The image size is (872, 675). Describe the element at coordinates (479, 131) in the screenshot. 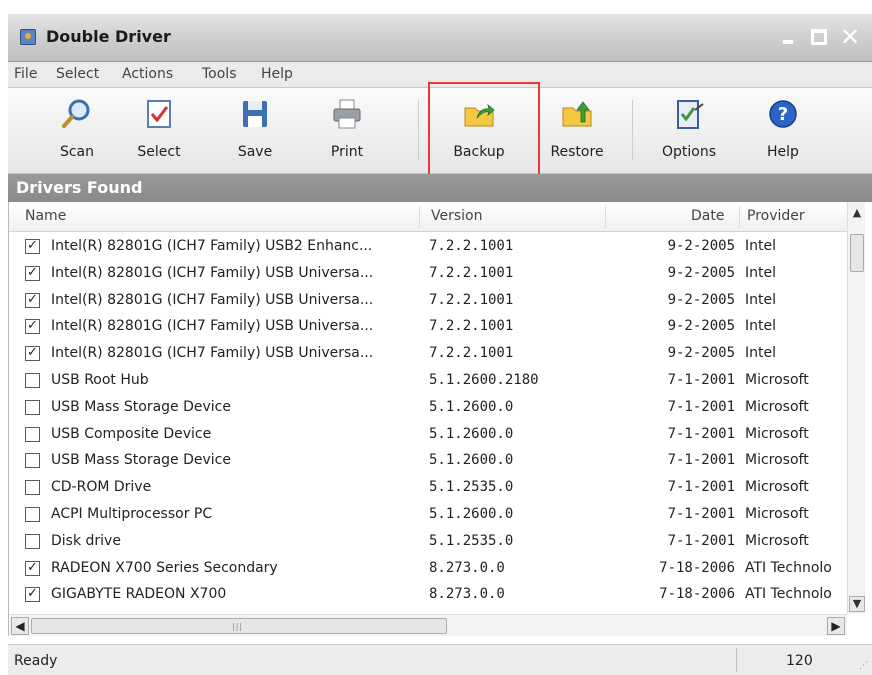

I see `backup-button: Backup` at that location.